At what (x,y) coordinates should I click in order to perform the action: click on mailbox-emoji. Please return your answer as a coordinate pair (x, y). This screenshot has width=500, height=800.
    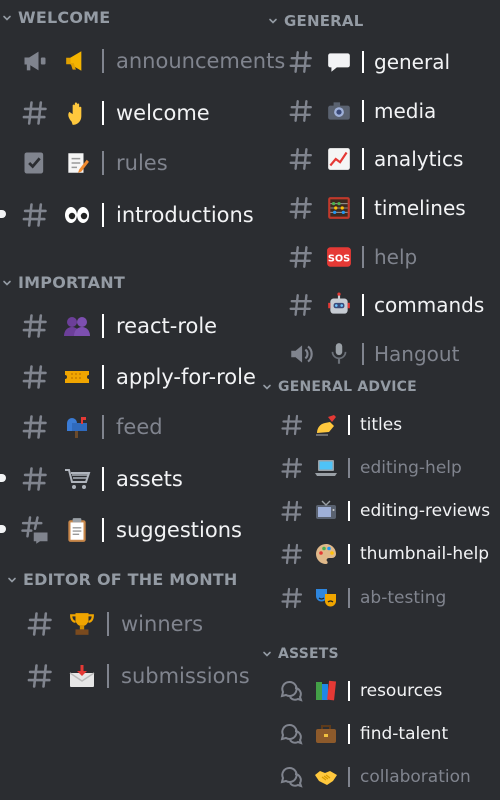
    Looking at the image, I should click on (77, 427).